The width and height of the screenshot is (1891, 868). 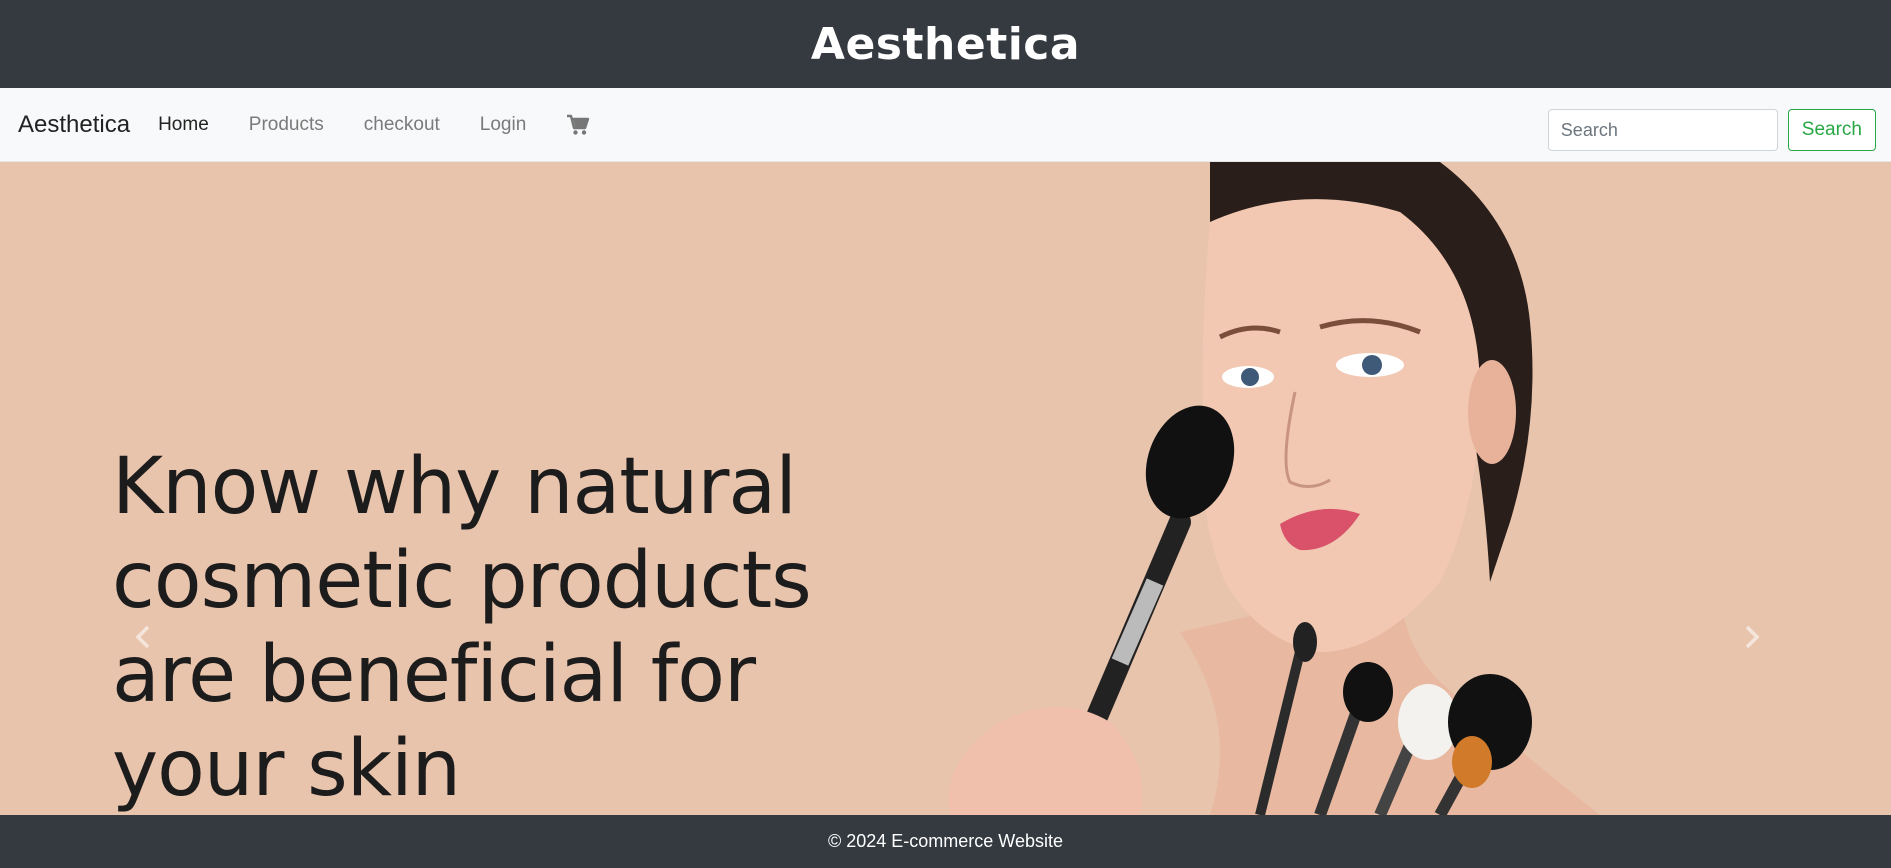 I want to click on nav-link-checkout: checkout, so click(x=402, y=125).